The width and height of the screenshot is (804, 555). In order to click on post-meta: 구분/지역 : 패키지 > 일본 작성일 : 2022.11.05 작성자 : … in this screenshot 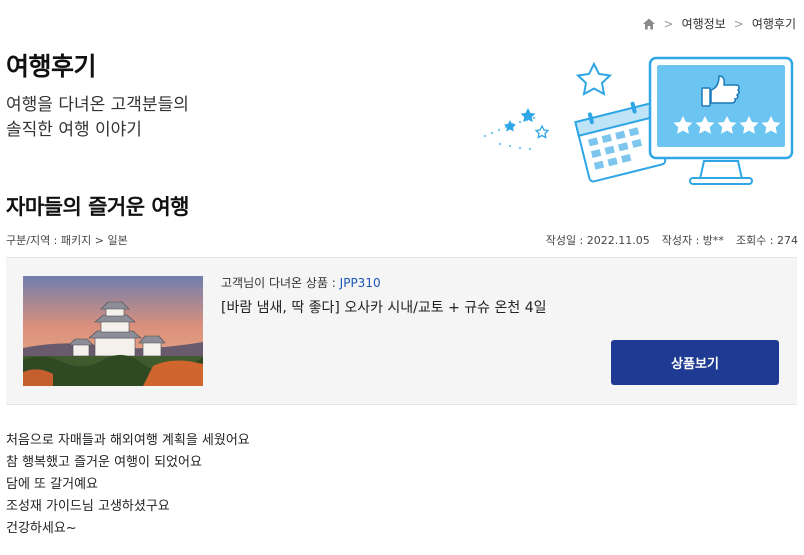, I will do `click(402, 240)`.